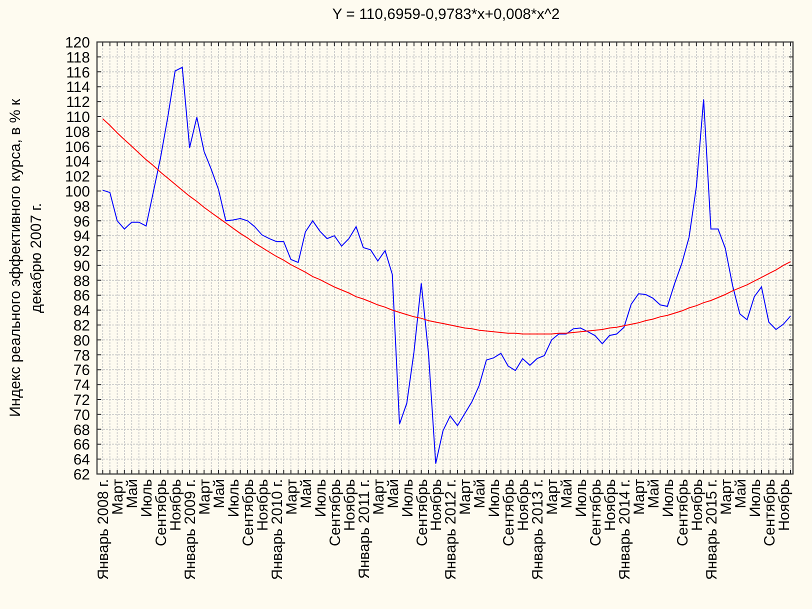 The width and height of the screenshot is (812, 609). Describe the element at coordinates (81, 237) in the screenshot. I see `y-tick-label: 94` at that location.